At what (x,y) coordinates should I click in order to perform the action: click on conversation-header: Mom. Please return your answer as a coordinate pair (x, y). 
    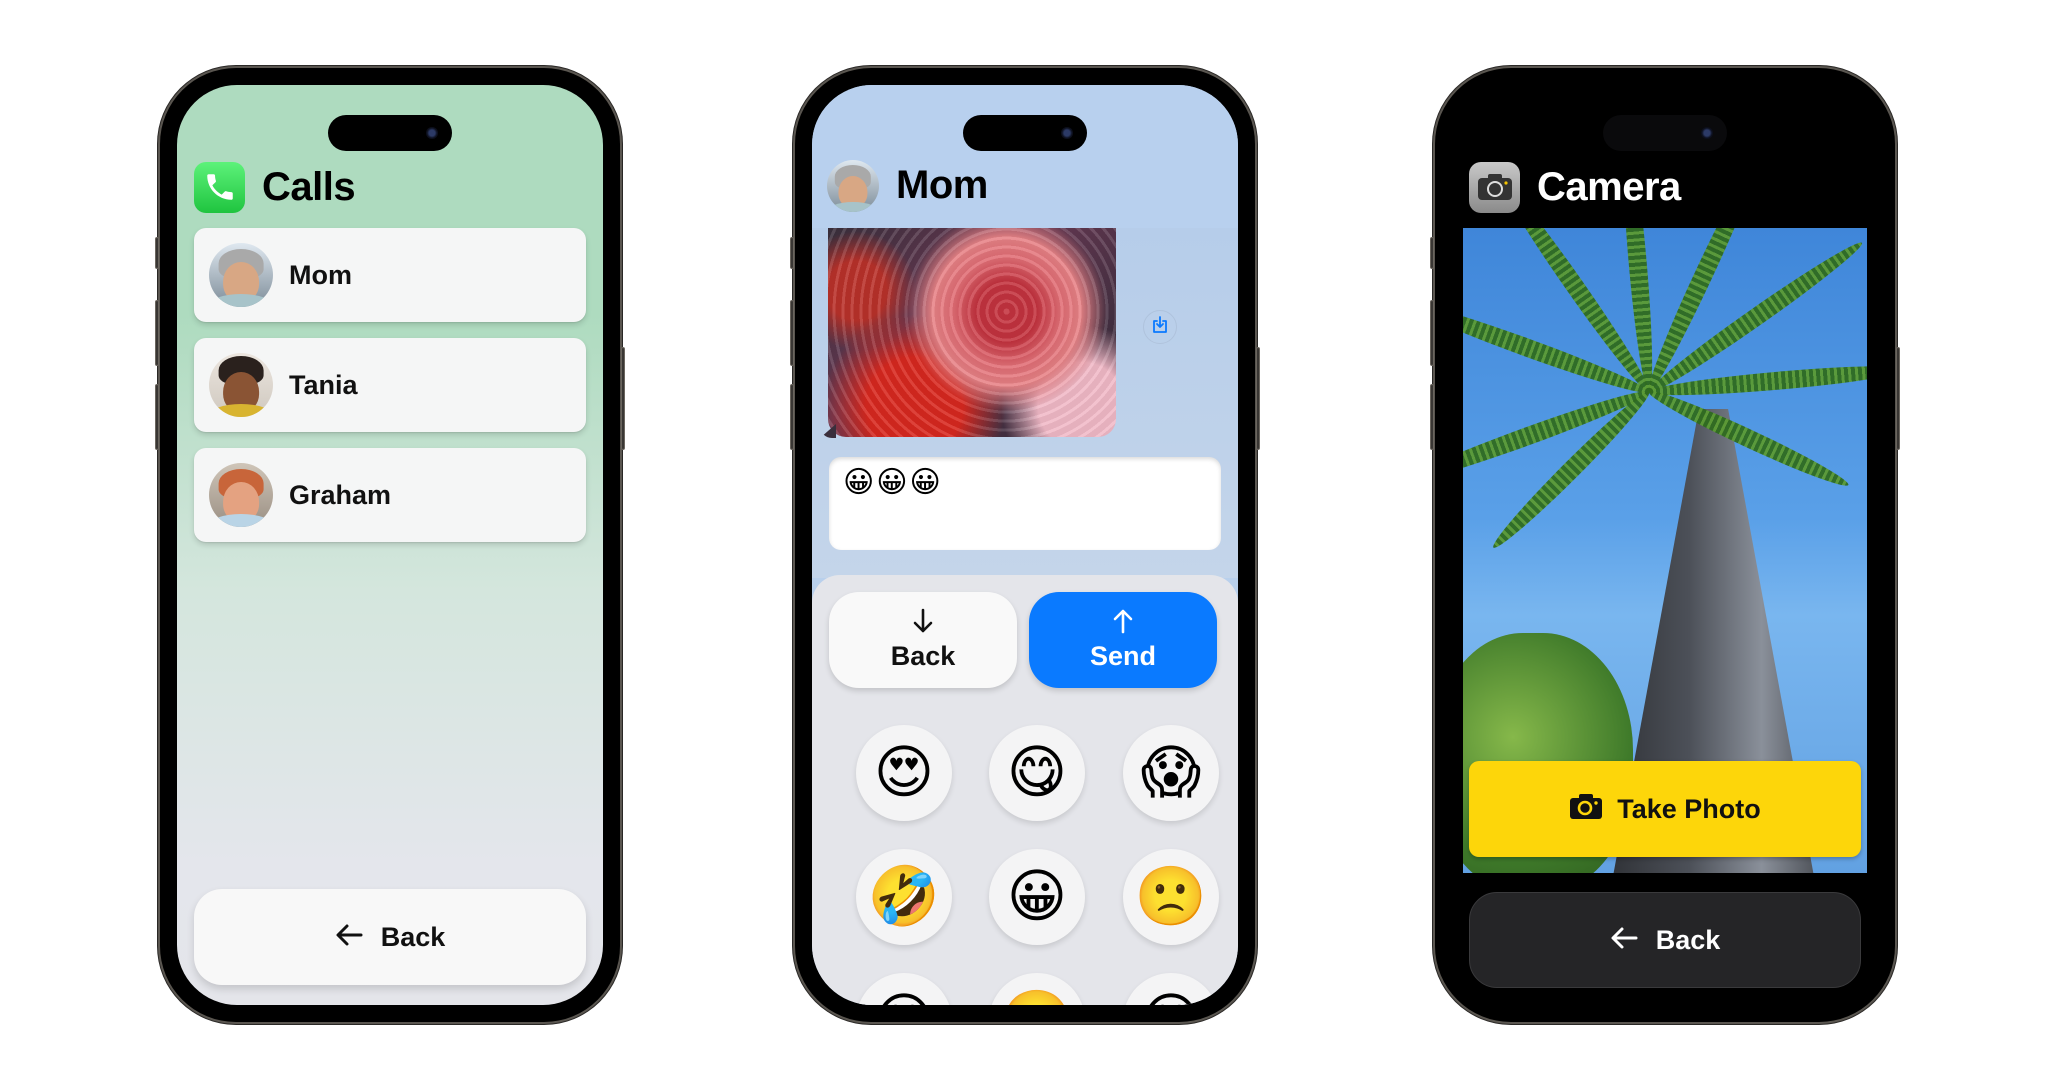
    Looking at the image, I should click on (1025, 156).